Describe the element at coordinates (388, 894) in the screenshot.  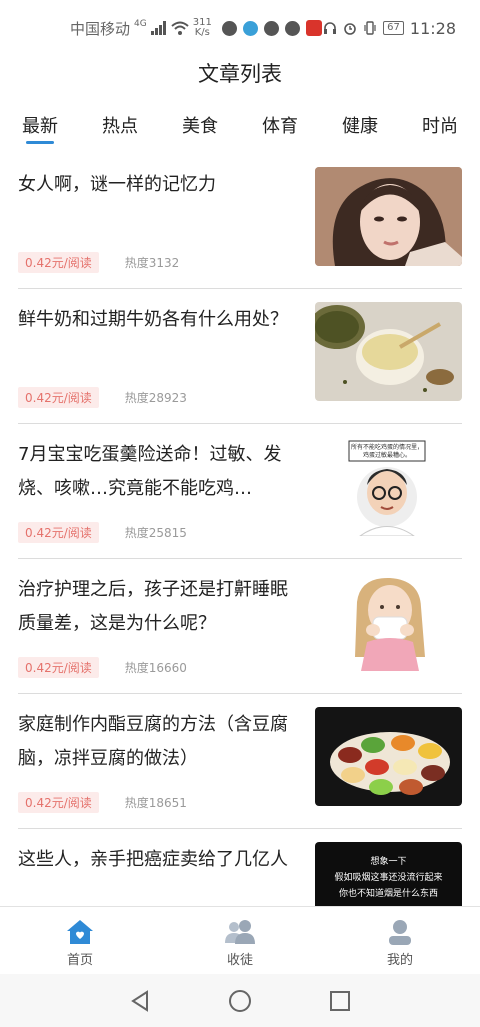
I see `thumbnail-text: 你也不知道烟是什么东西` at that location.